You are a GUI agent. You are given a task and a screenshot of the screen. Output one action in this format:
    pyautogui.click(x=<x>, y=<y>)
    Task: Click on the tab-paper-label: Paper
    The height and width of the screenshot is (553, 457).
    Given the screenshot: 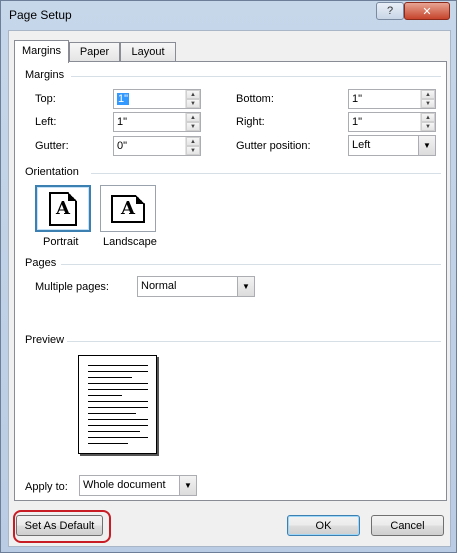 What is the action you would take?
    pyautogui.click(x=94, y=52)
    